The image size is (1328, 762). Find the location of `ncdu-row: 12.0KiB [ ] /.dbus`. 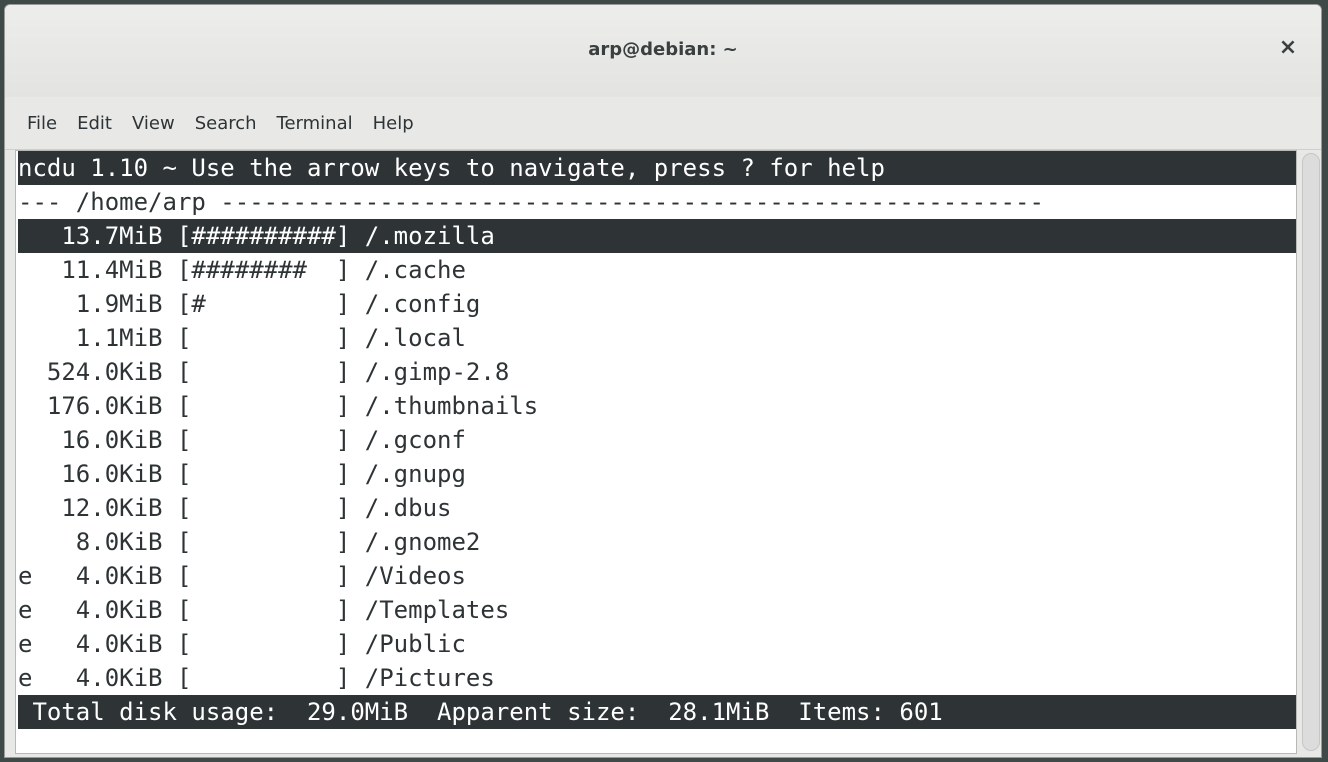

ncdu-row: 12.0KiB [ ] /.dbus is located at coordinates (657, 508).